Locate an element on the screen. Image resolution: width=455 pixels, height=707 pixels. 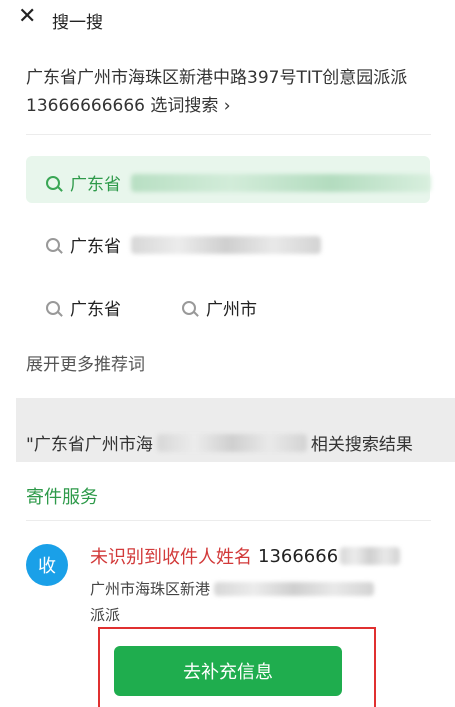
suggestion-item-2: 广东省 is located at coordinates (183, 244).